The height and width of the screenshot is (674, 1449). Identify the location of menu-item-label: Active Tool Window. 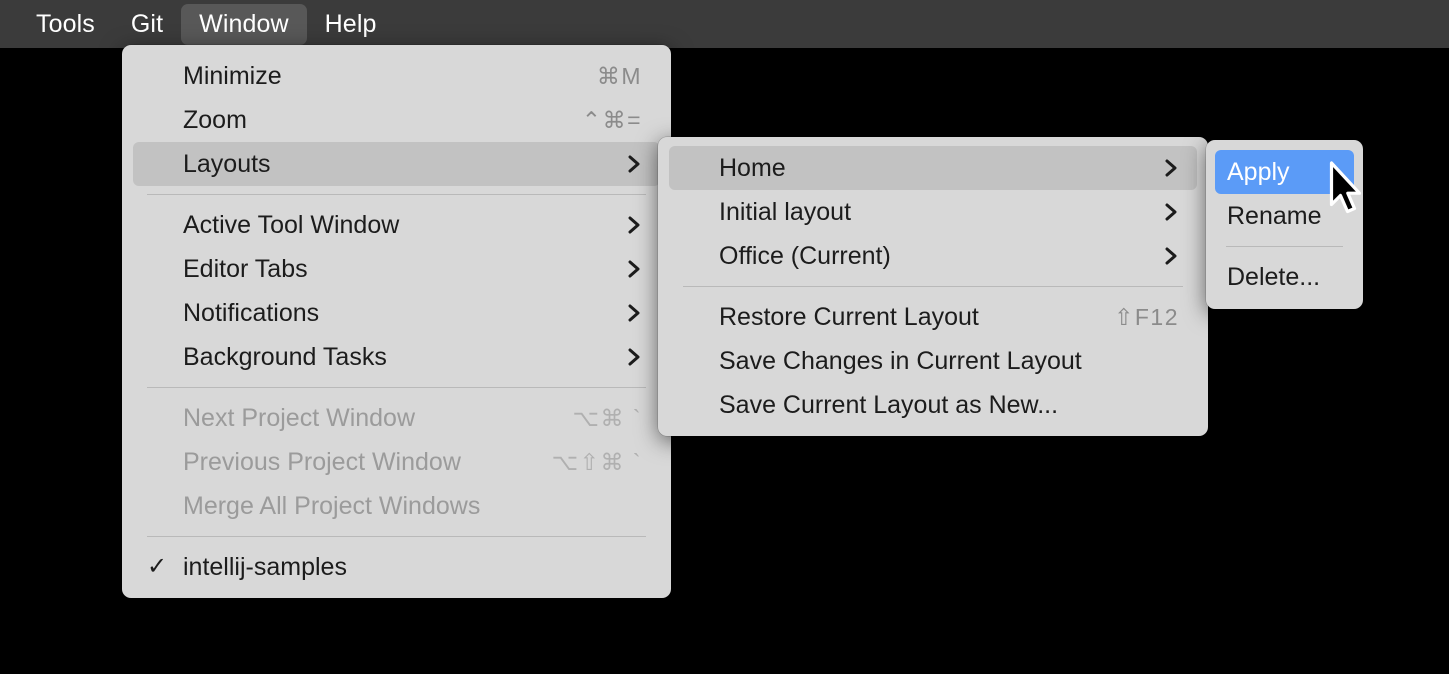
(291, 224).